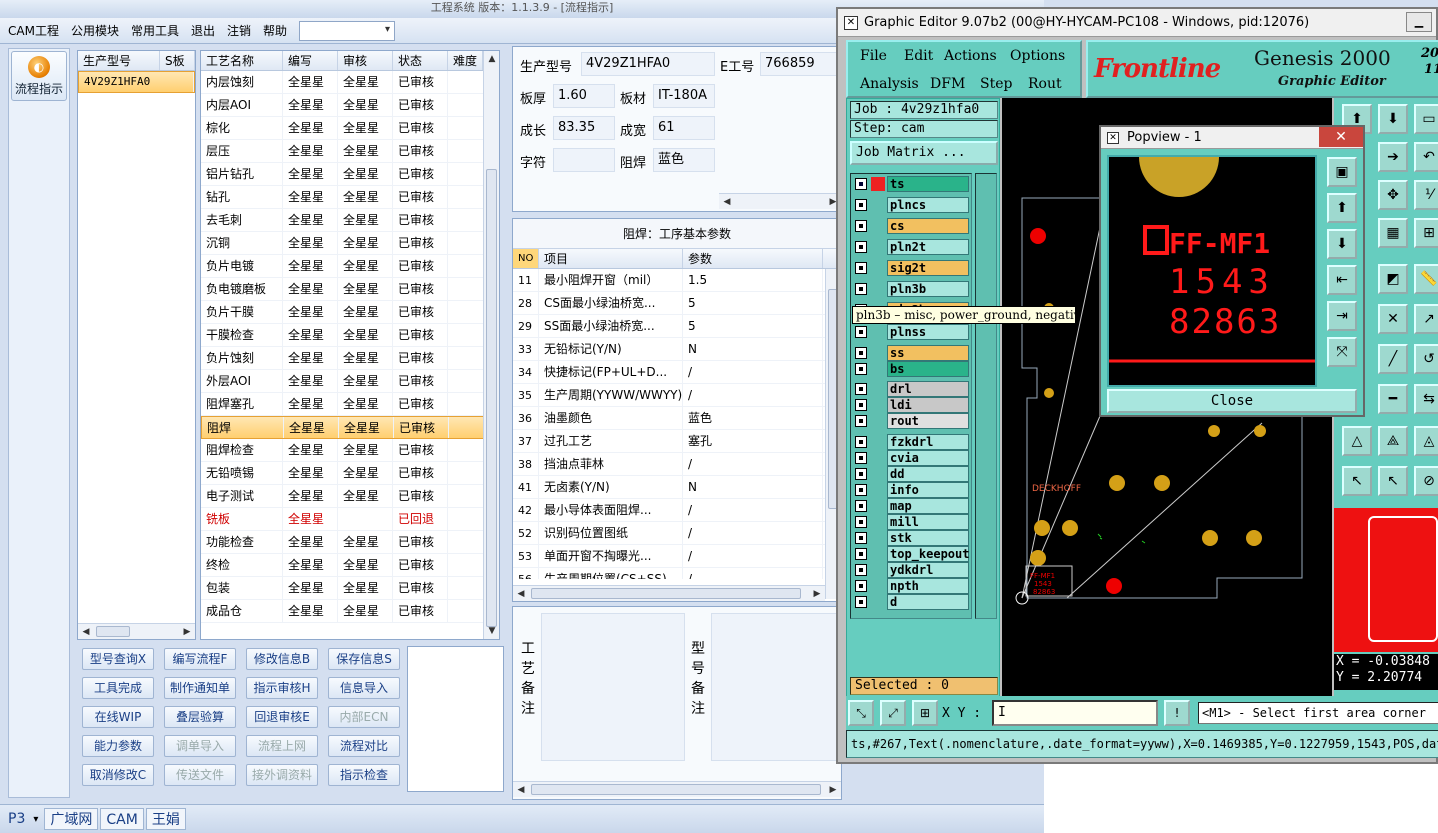  Describe the element at coordinates (1426, 441) in the screenshot. I see `tool-tri3-icon: ◬` at that location.